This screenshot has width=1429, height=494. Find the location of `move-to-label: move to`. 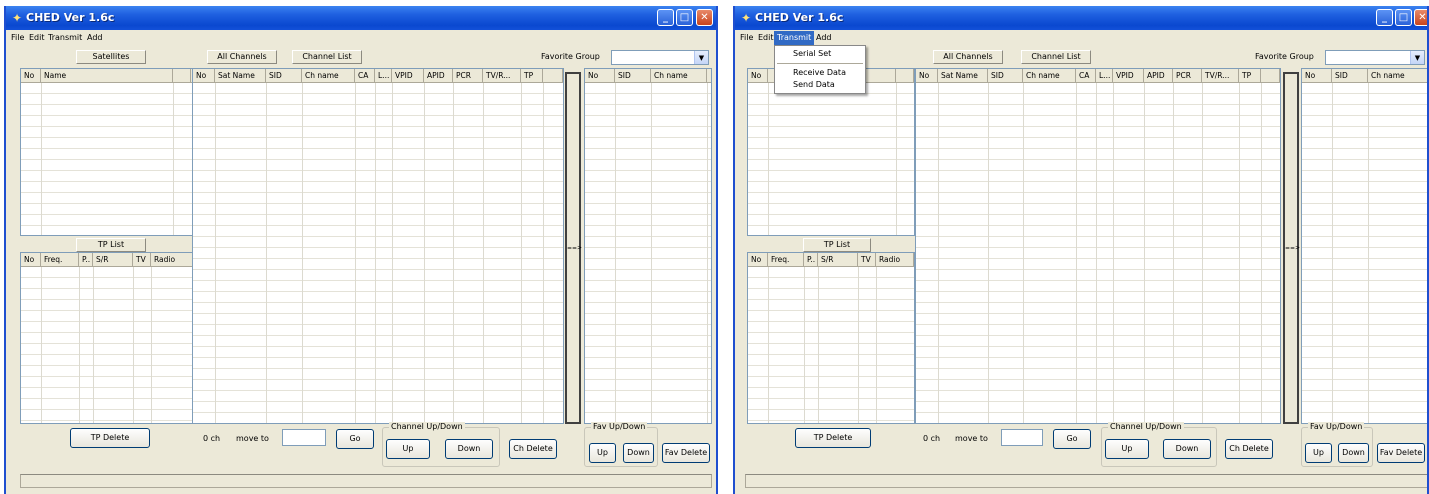

move-to-label: move to is located at coordinates (971, 438).